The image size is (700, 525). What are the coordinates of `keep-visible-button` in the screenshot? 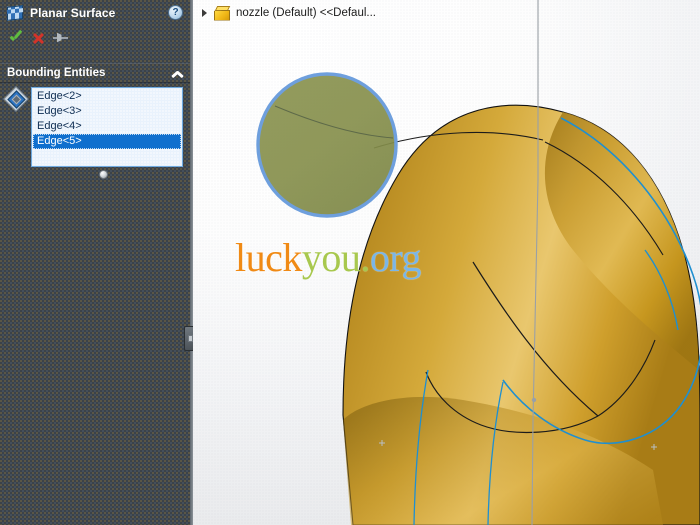 It's located at (60, 38).